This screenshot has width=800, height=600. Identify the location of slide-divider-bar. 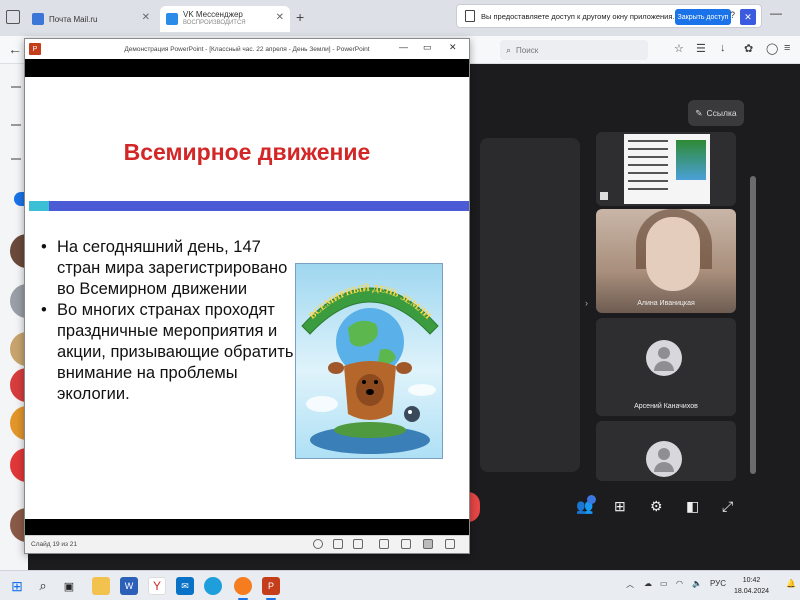
(259, 206).